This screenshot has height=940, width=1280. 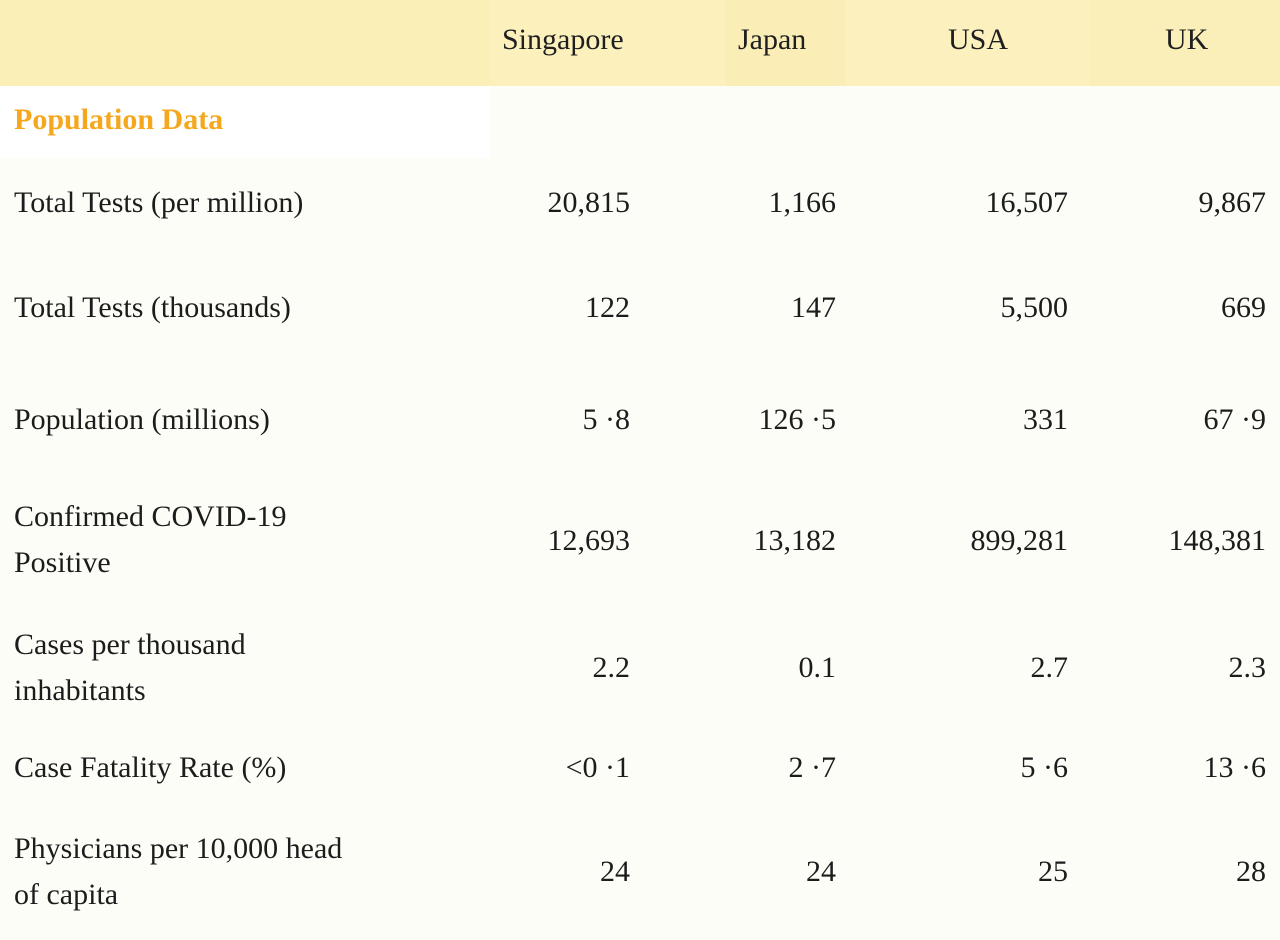 I want to click on column-header-usa: USA, so click(x=978, y=39).